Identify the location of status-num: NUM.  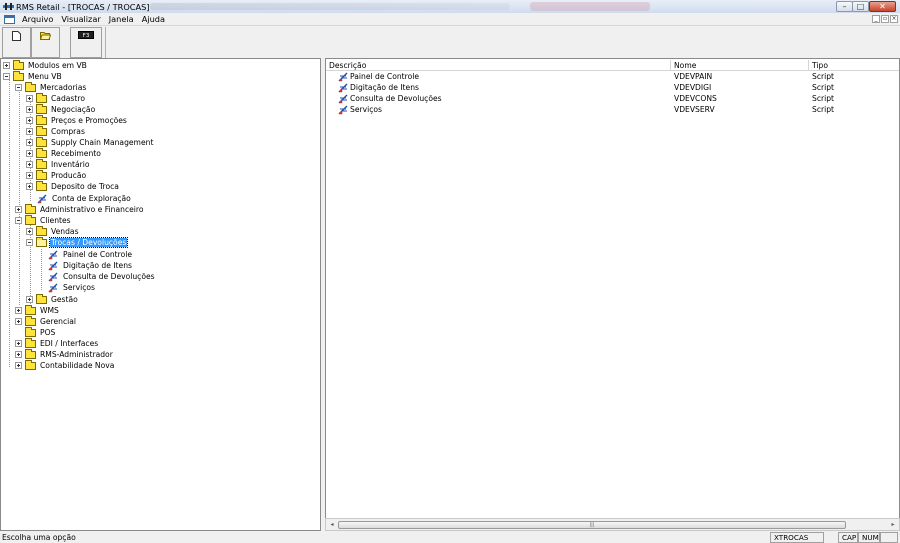
(869, 537).